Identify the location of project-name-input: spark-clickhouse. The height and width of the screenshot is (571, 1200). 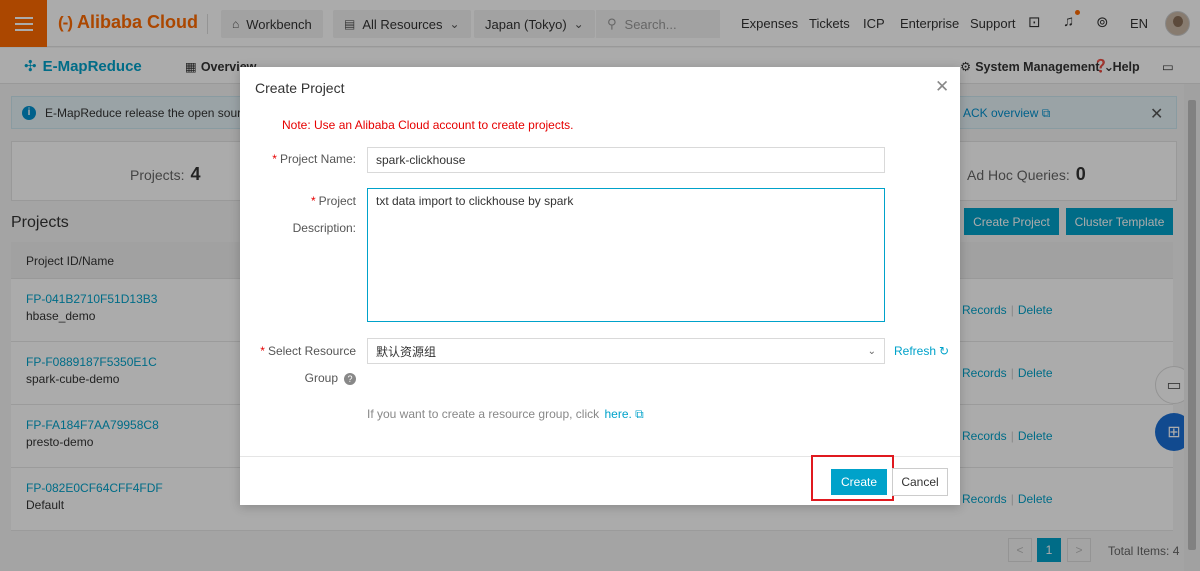
(626, 160).